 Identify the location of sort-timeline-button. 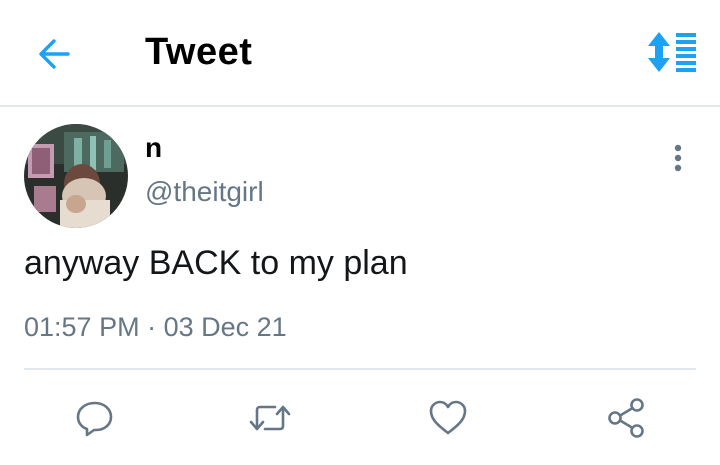
(670, 53).